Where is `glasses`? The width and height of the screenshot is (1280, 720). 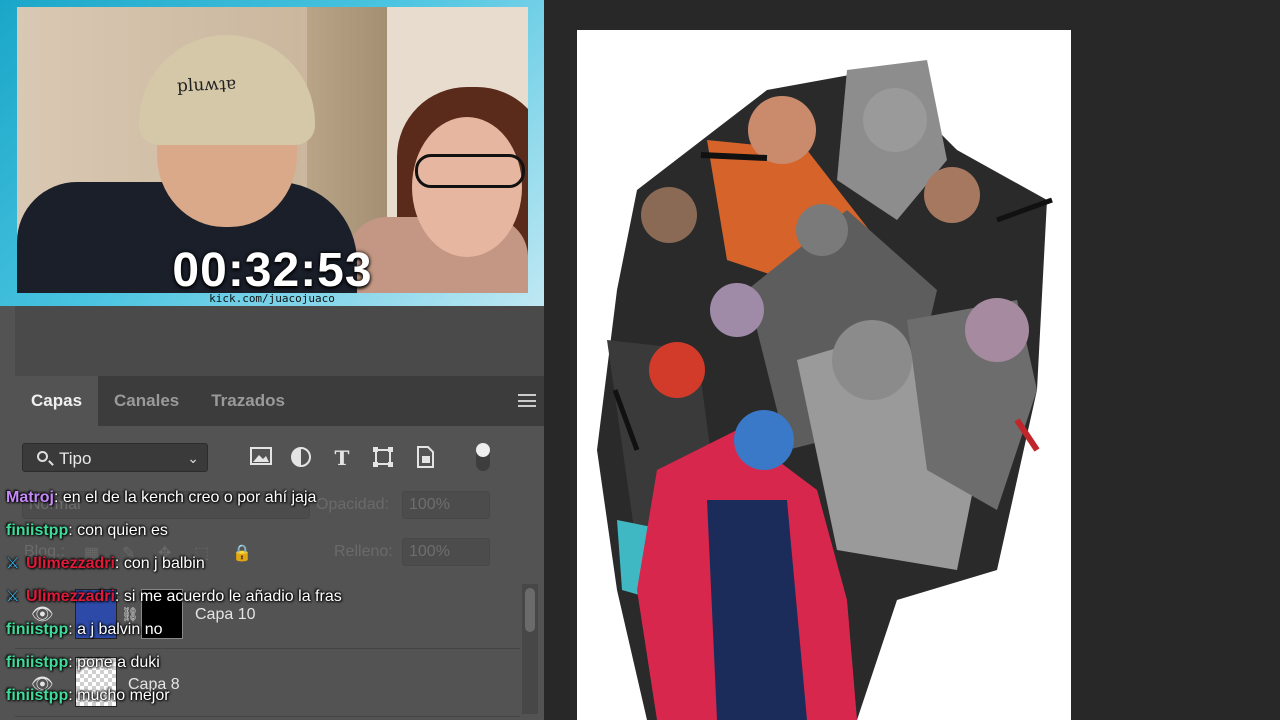 glasses is located at coordinates (470, 171).